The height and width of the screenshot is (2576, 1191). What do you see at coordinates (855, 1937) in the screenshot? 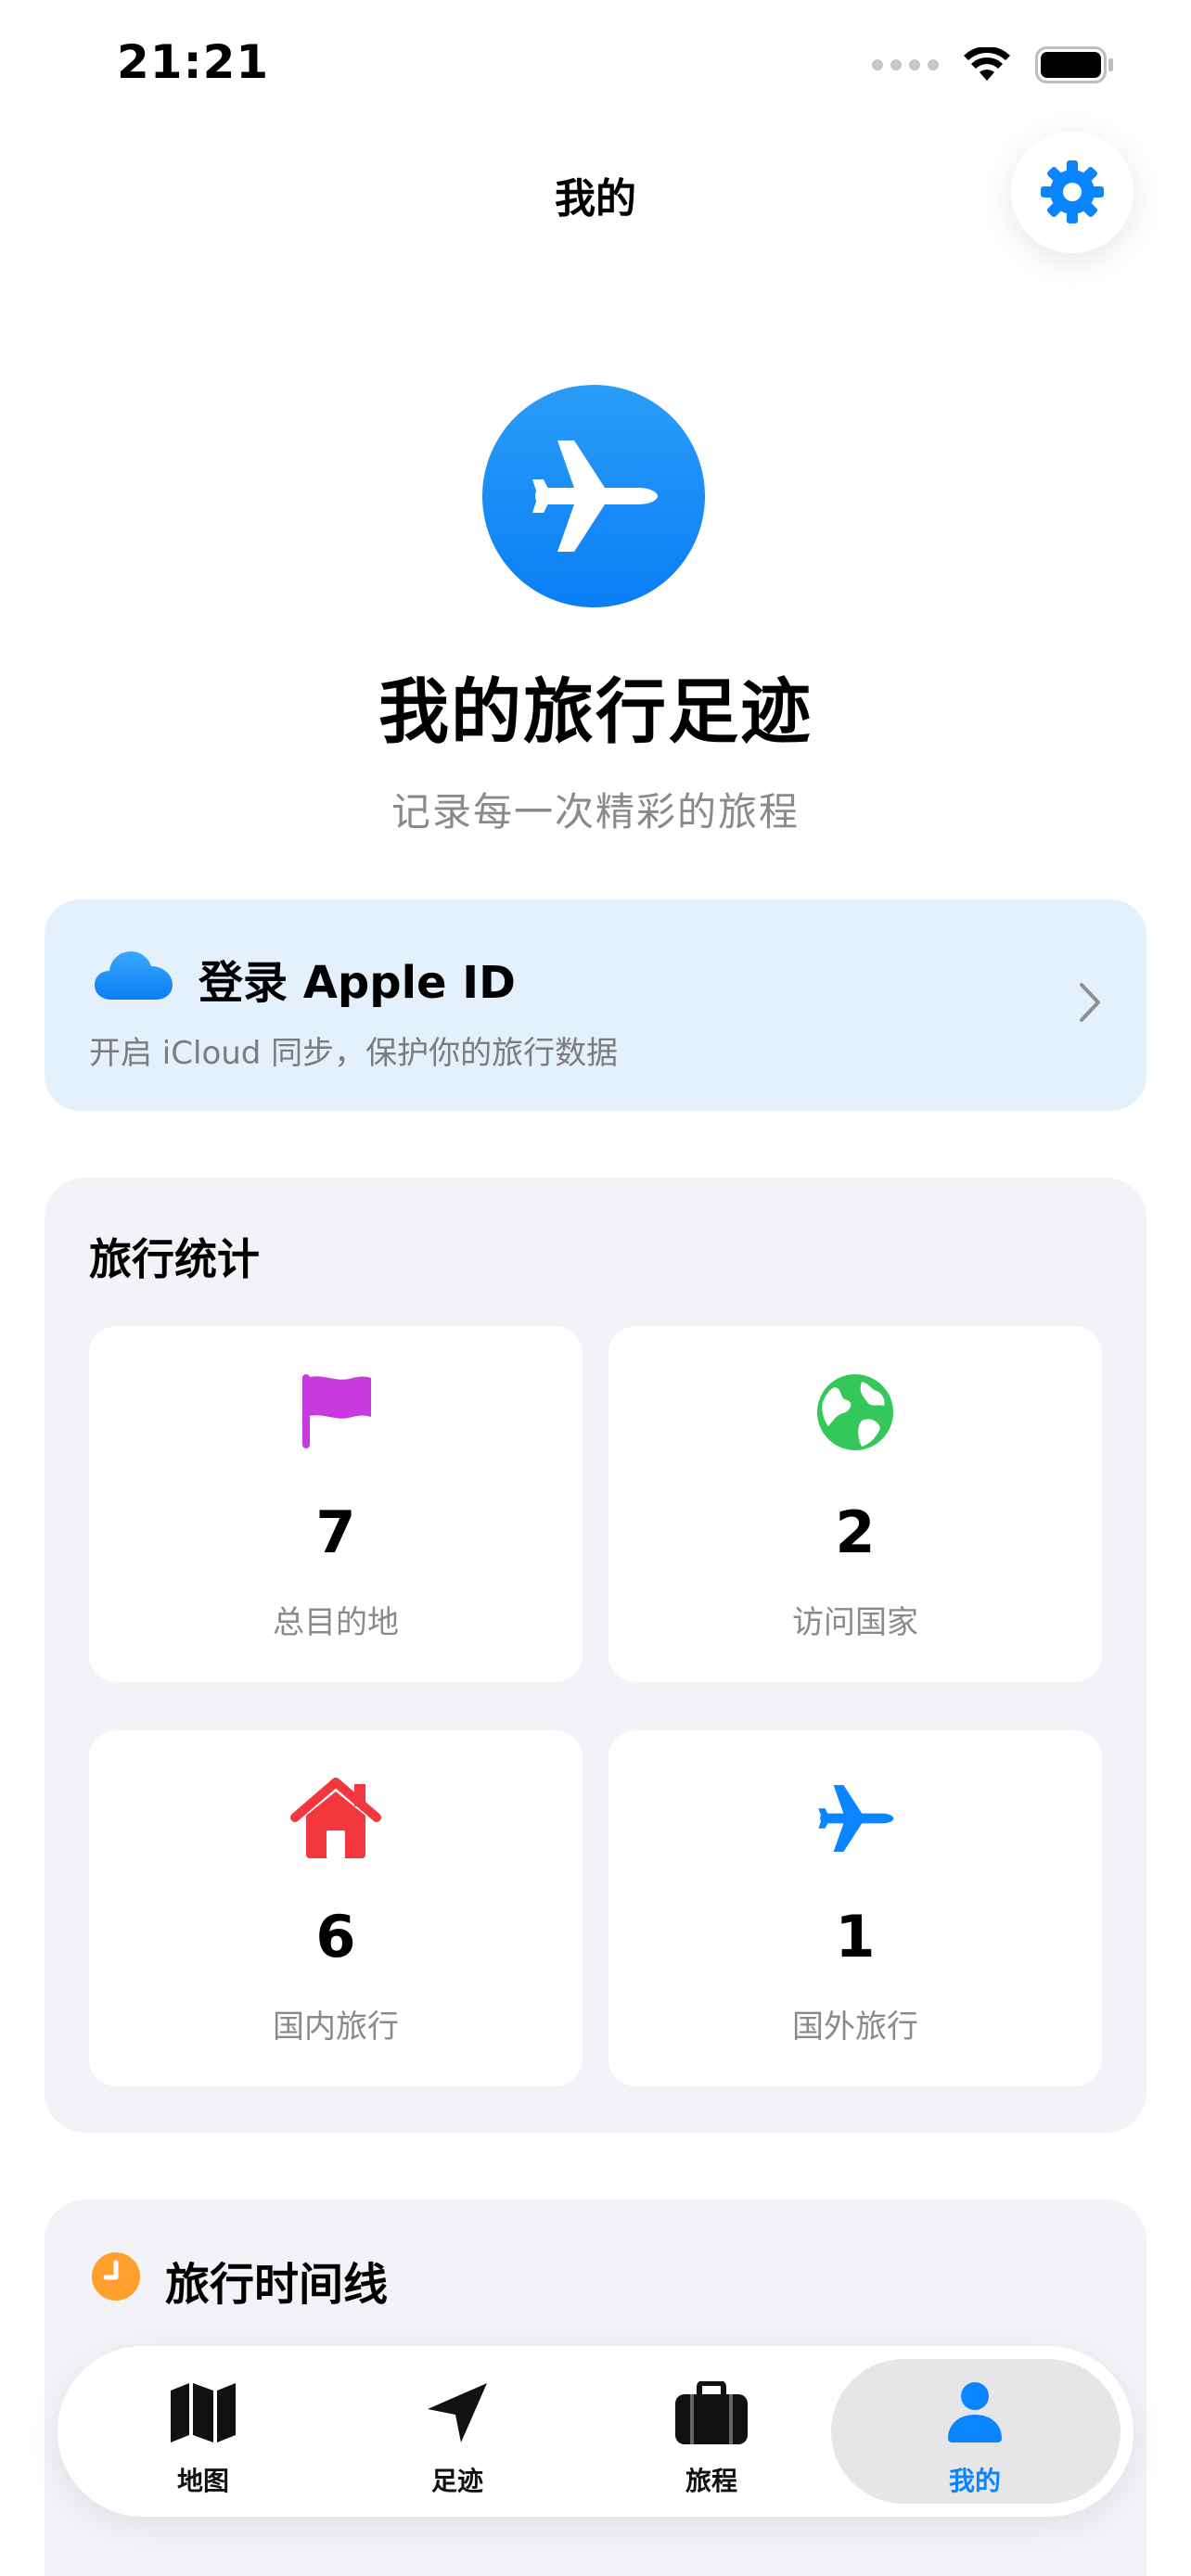
I see `stat-value: 1` at bounding box center [855, 1937].